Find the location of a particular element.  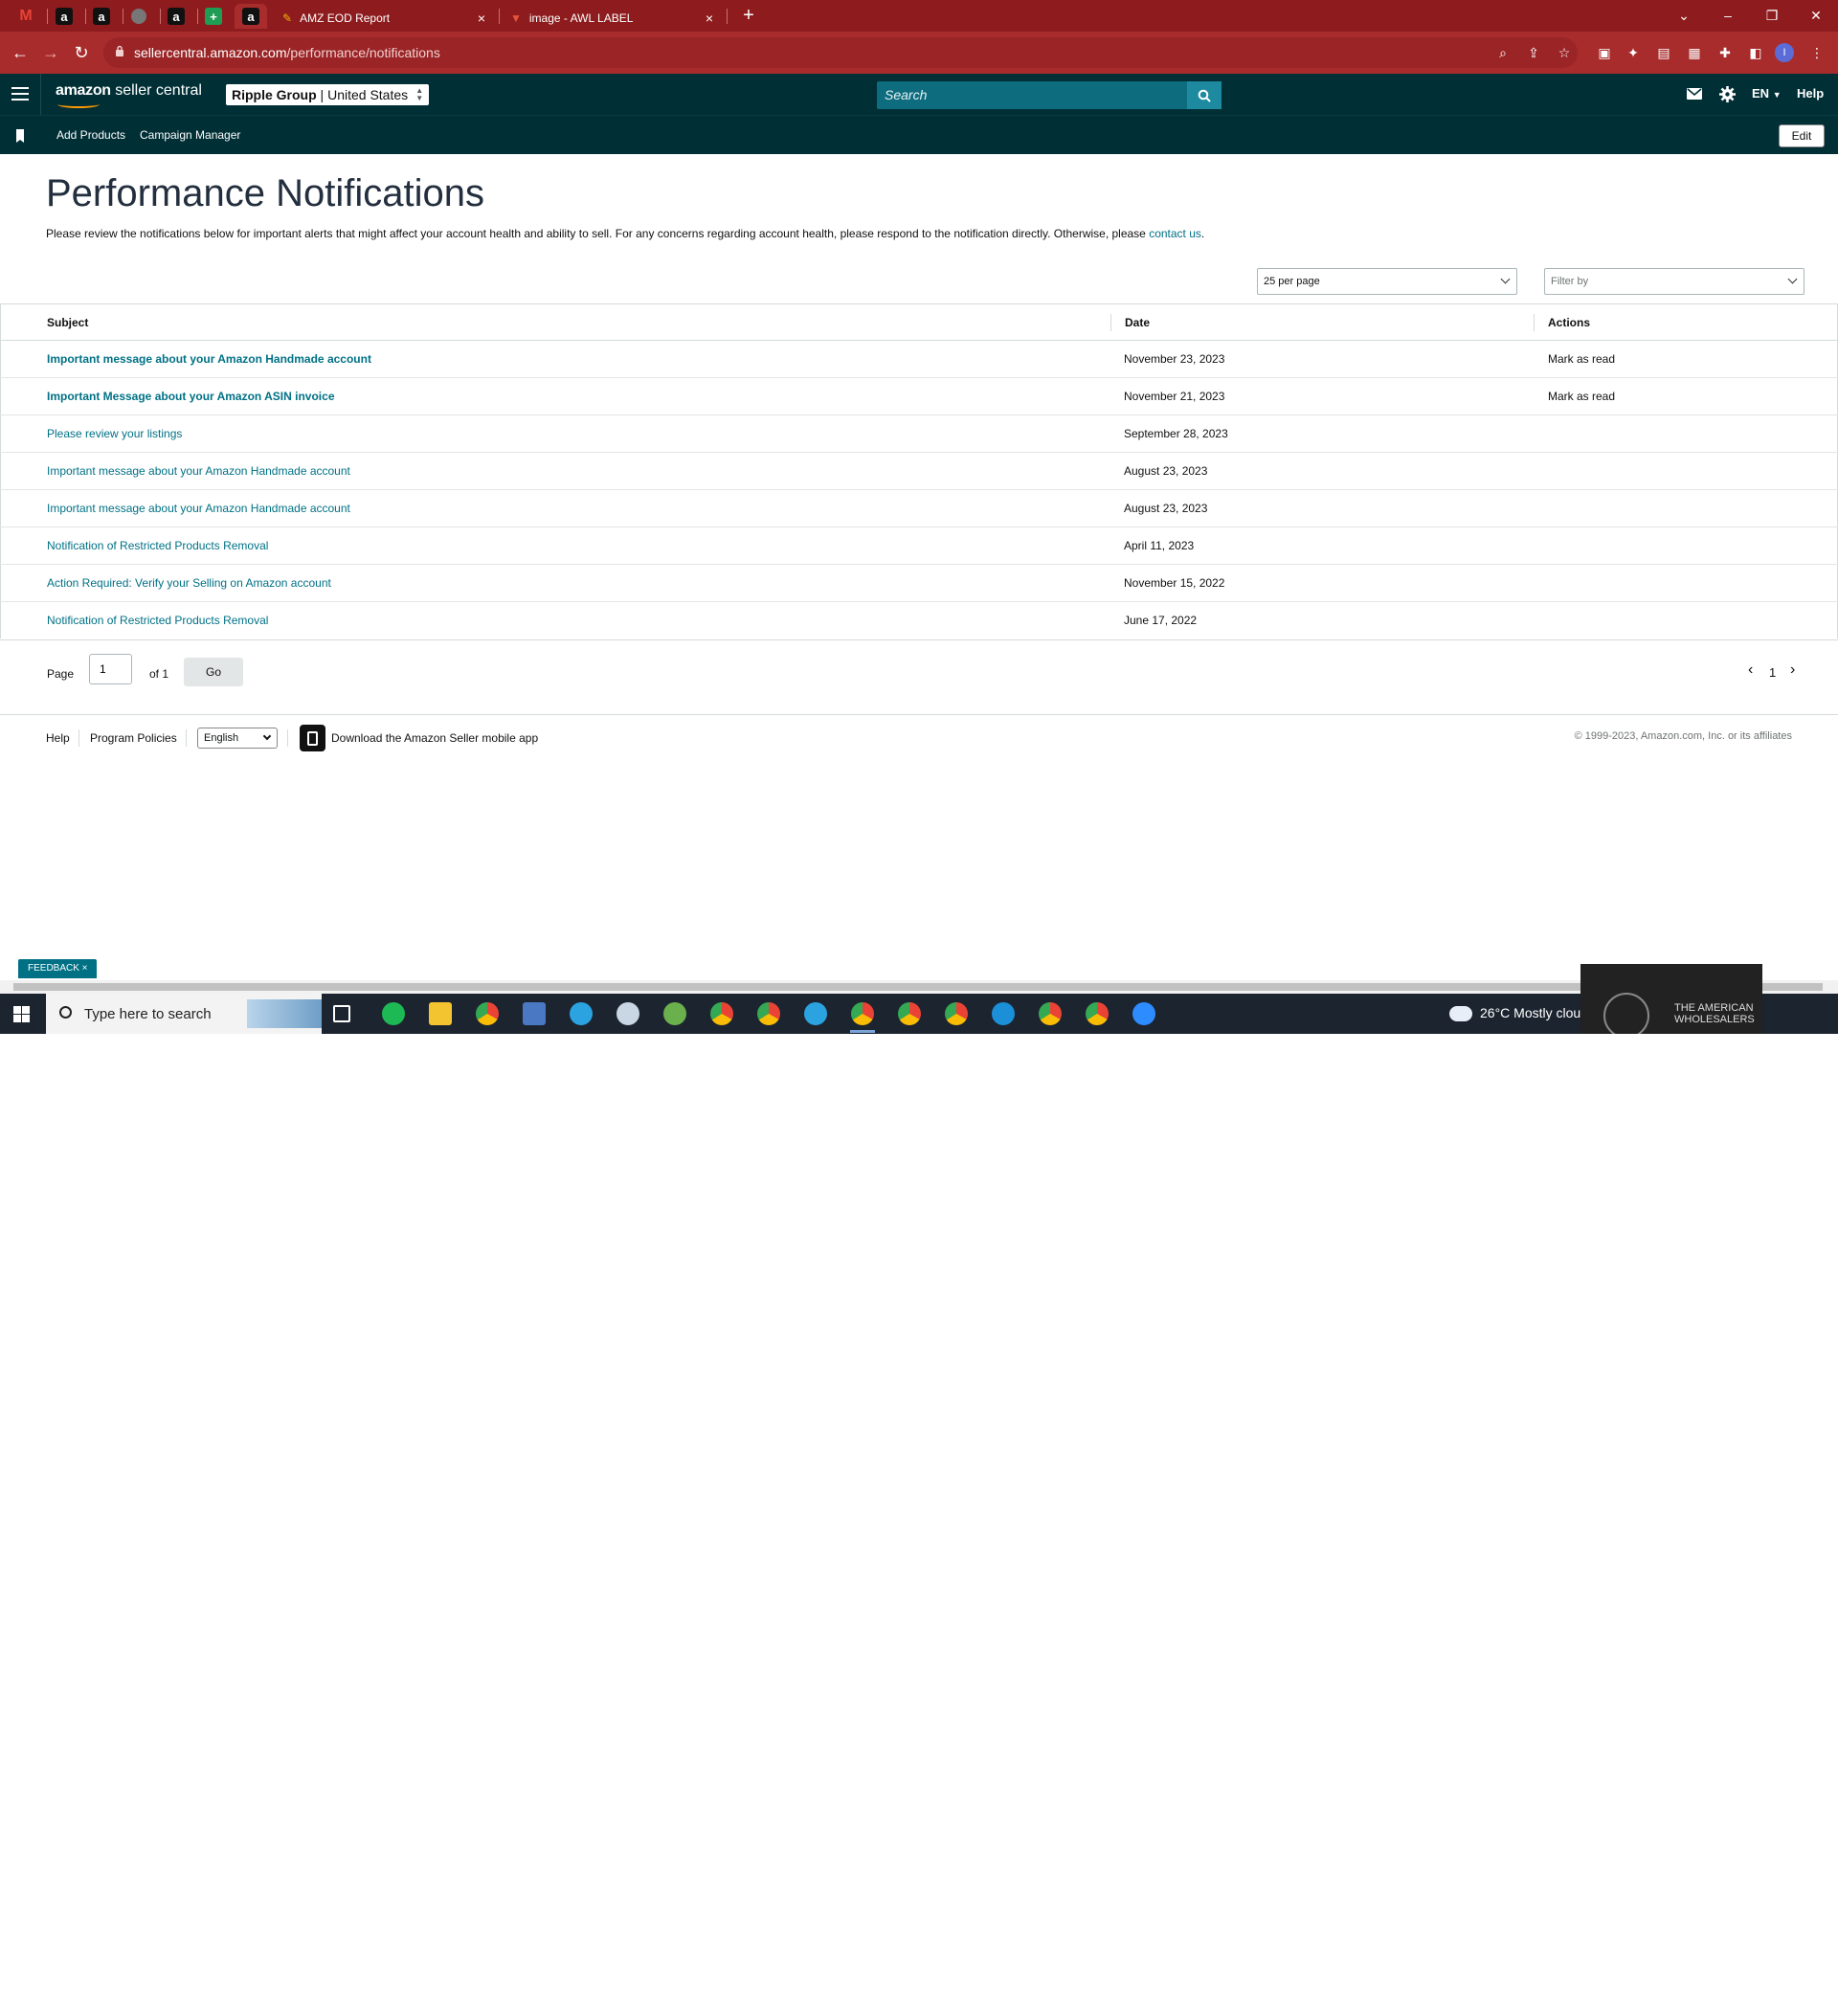

extension-icon: ✦ is located at coordinates (1633, 52).